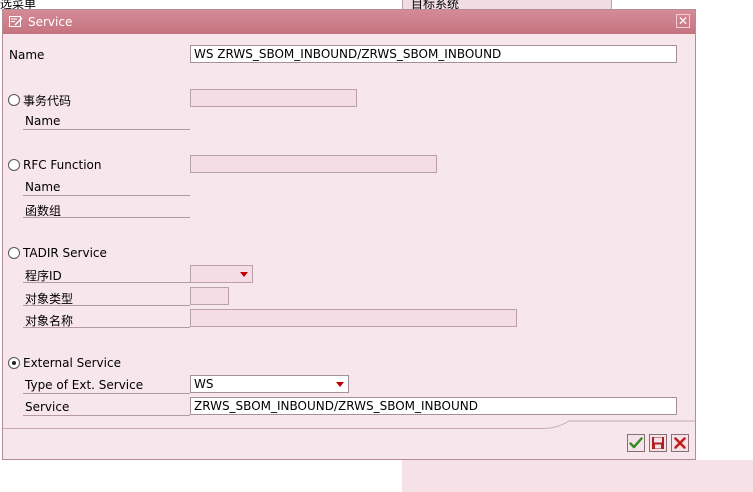  I want to click on cancel-icon, so click(680, 443).